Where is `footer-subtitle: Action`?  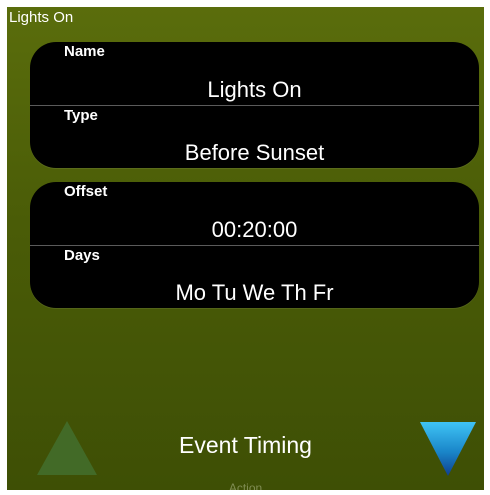
footer-subtitle: Action is located at coordinates (245, 485).